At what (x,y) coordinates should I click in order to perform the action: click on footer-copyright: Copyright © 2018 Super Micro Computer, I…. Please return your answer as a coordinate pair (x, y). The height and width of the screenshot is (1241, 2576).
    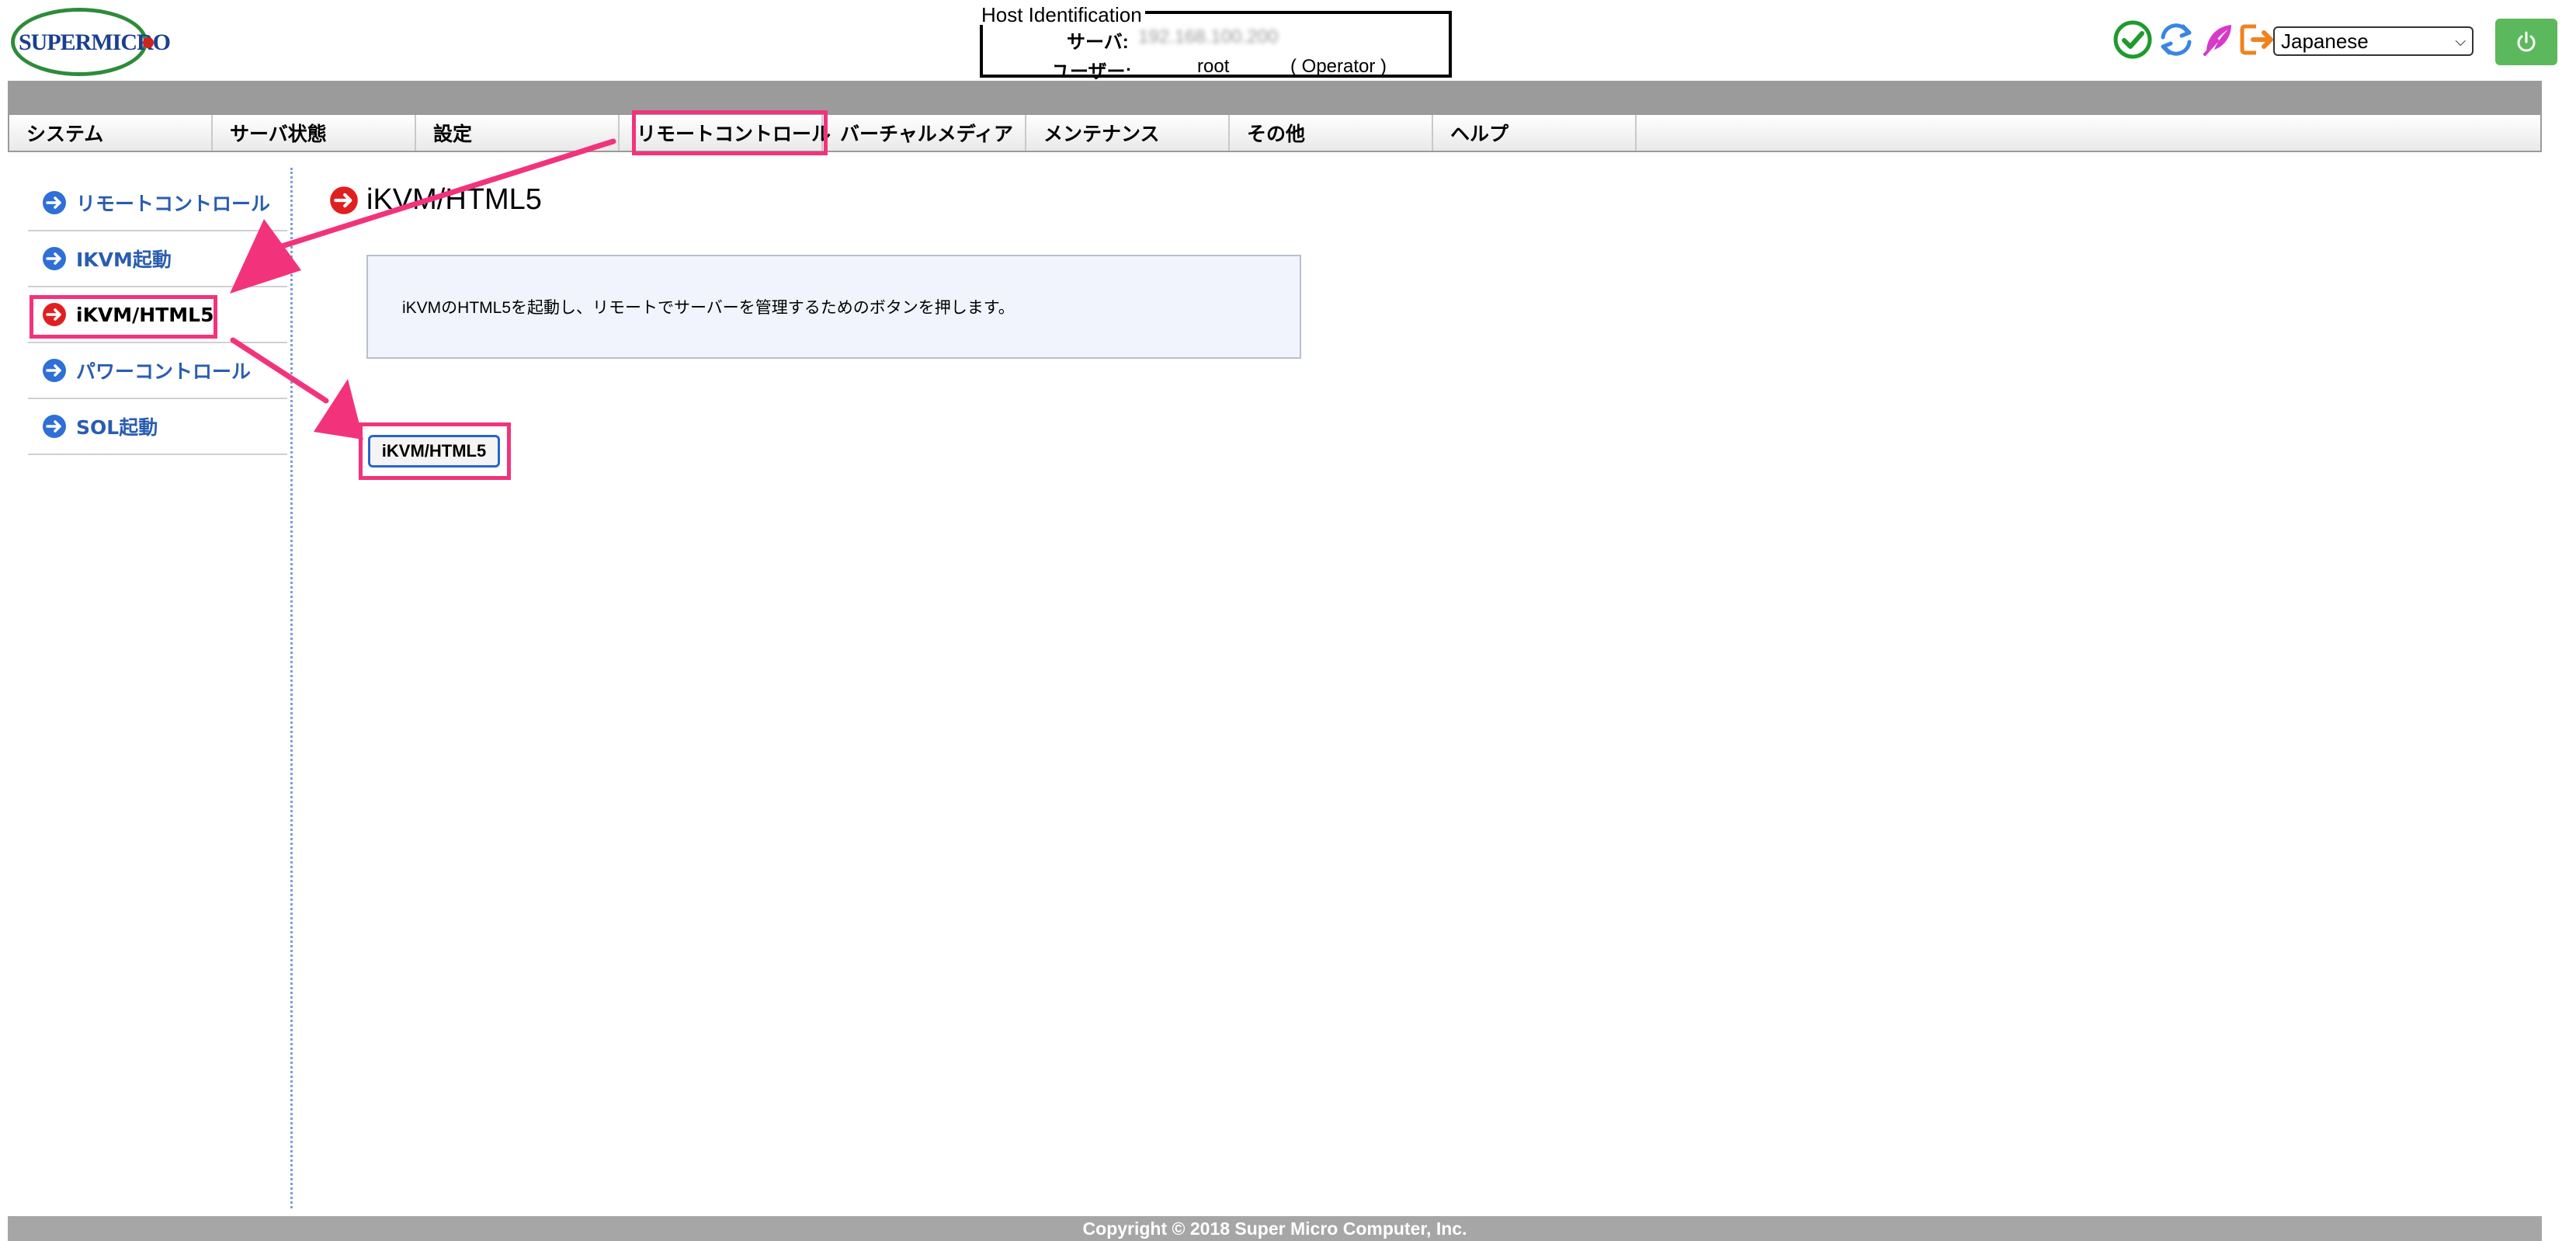
    Looking at the image, I should click on (1274, 1228).